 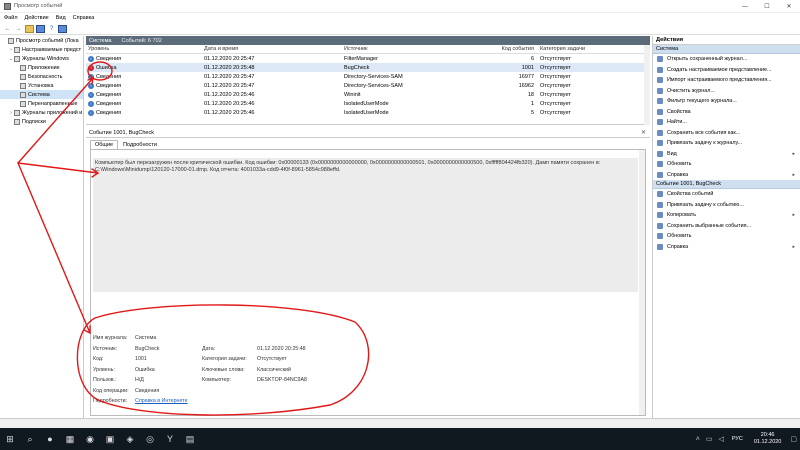 What do you see at coordinates (720, 439) in the screenshot?
I see `volume-icon: ◁` at bounding box center [720, 439].